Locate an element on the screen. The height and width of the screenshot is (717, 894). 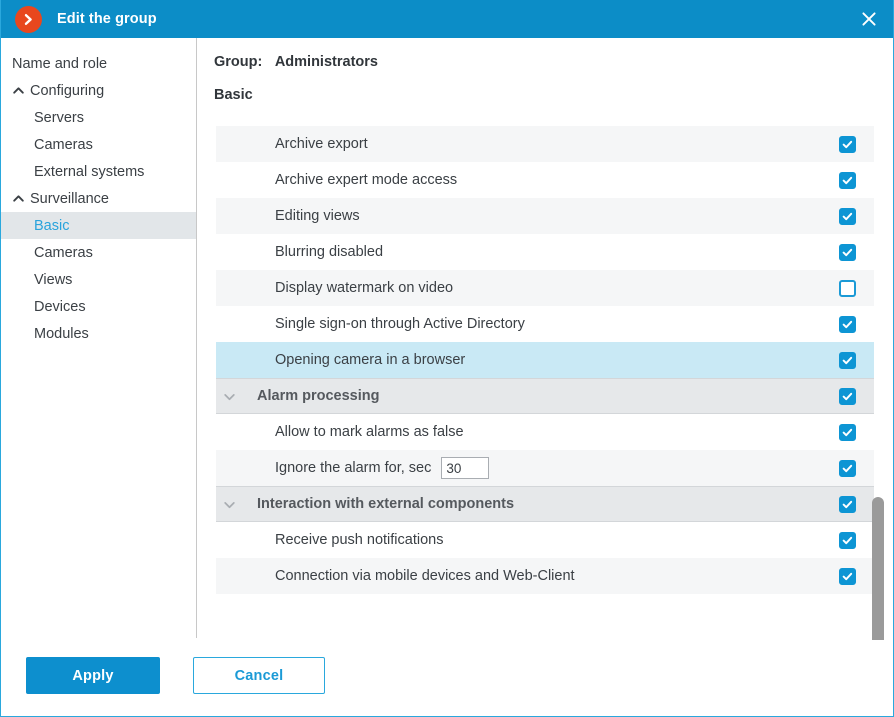
permission-group-header: Alarm processing is located at coordinates (545, 396).